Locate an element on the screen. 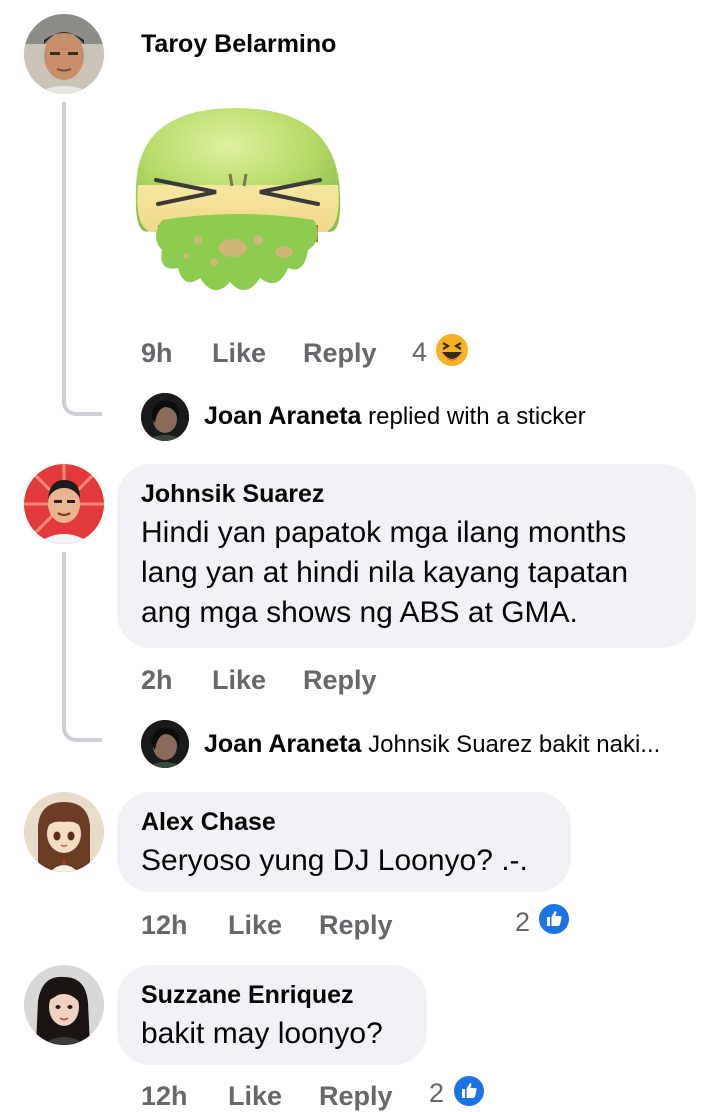 This screenshot has height=1112, width=719. comment-text: bakit may loonyo? is located at coordinates (262, 1033).